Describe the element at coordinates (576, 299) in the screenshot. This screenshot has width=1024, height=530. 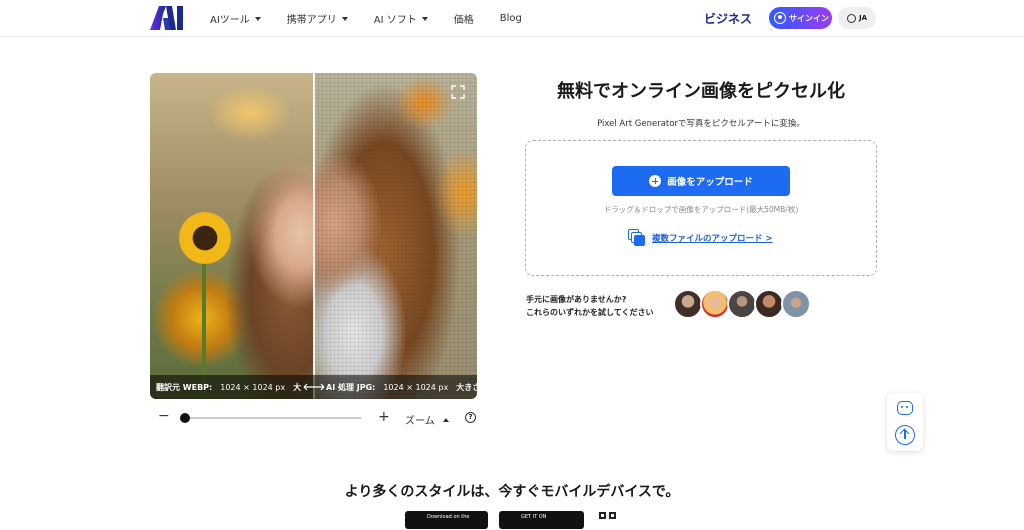
I see `sample-prompt-line1: 手元に画像がありませんか?` at that location.